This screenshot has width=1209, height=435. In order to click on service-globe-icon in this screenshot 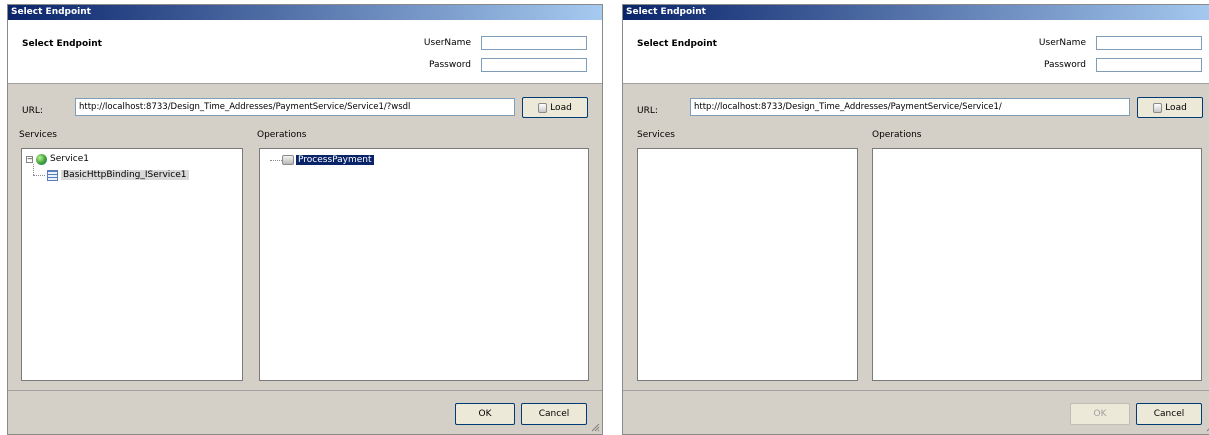, I will do `click(41, 159)`.